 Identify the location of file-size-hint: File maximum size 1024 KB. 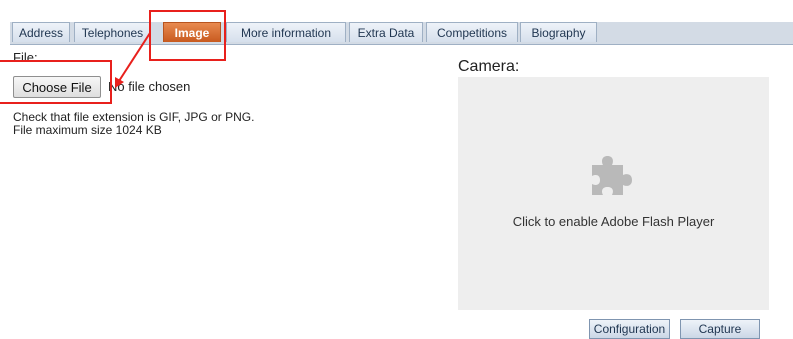
(87, 130).